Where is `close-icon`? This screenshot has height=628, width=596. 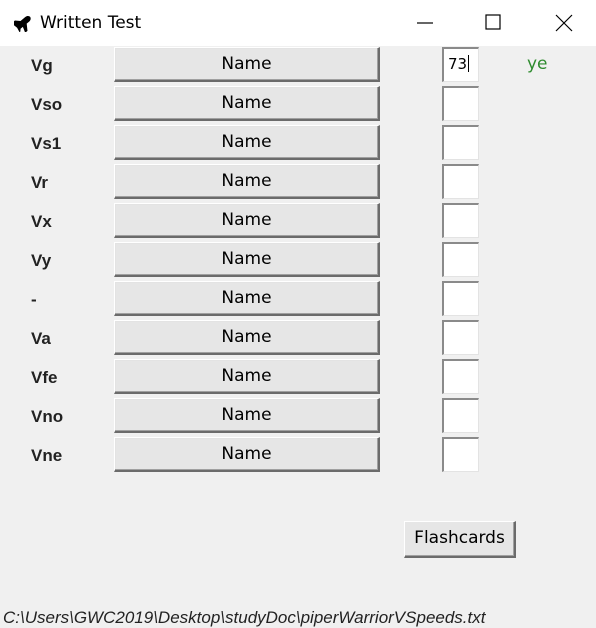
close-icon is located at coordinates (564, 23).